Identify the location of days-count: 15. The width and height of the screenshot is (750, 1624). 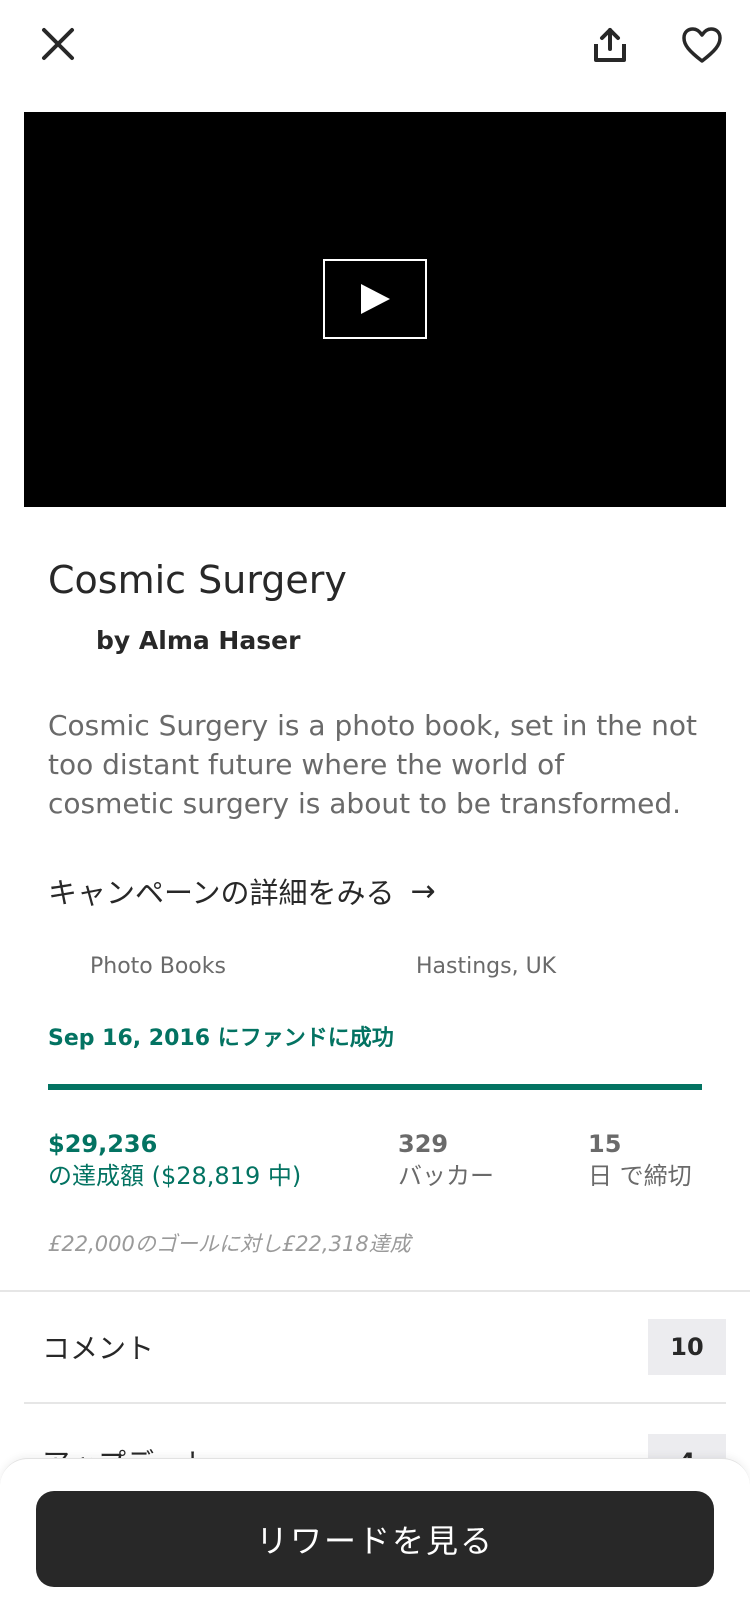
(605, 1144).